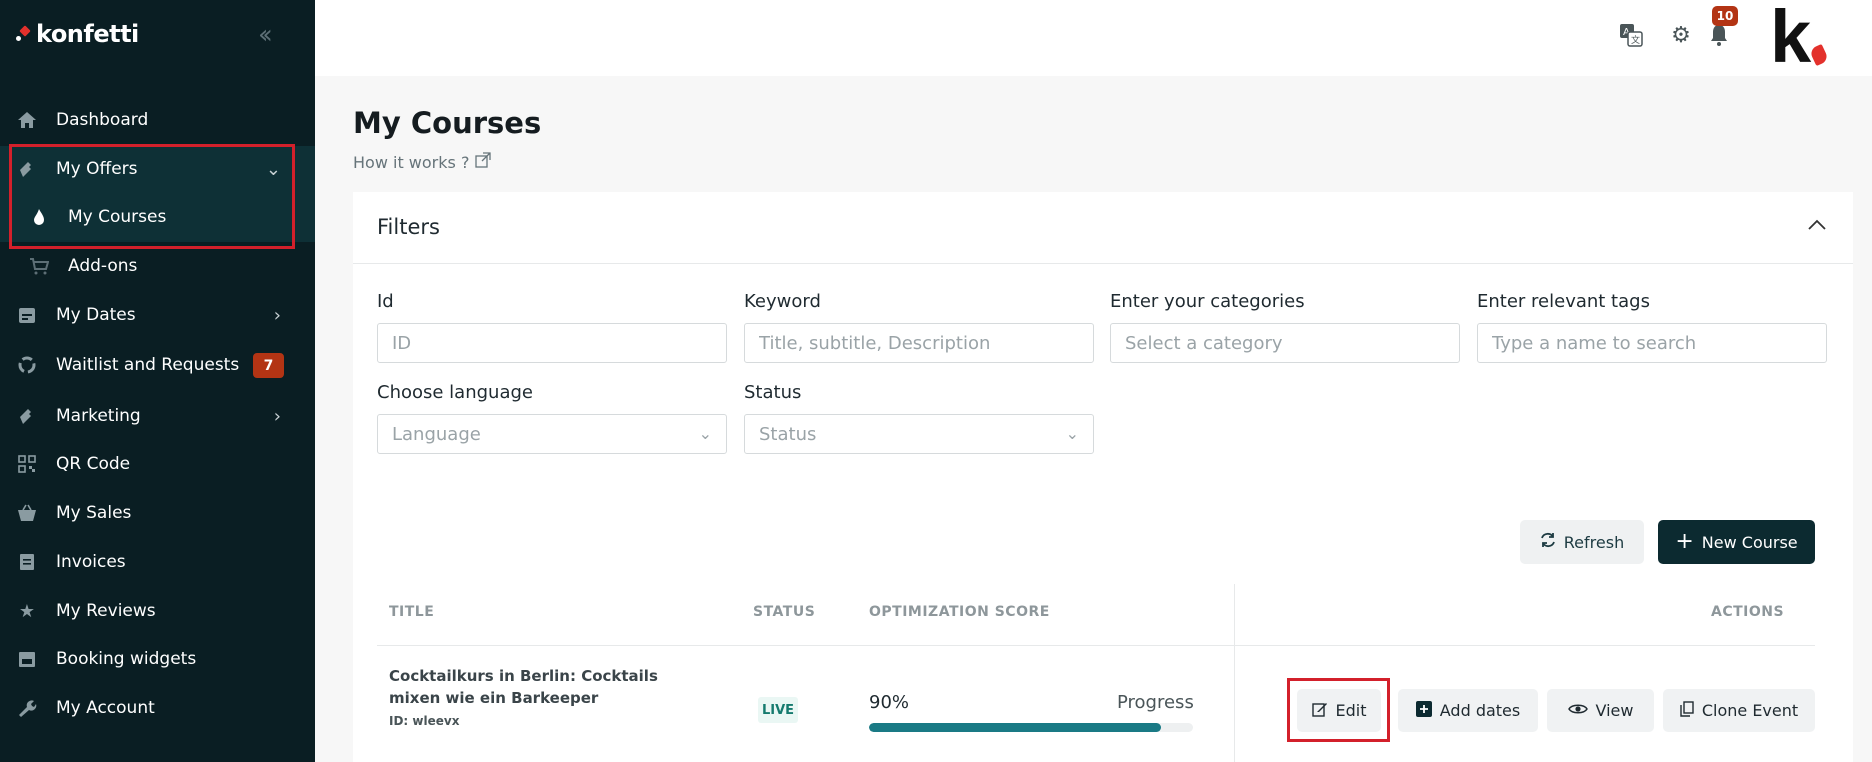 This screenshot has height=762, width=1872. What do you see at coordinates (117, 217) in the screenshot?
I see `sidebar-item-label: My Courses` at bounding box center [117, 217].